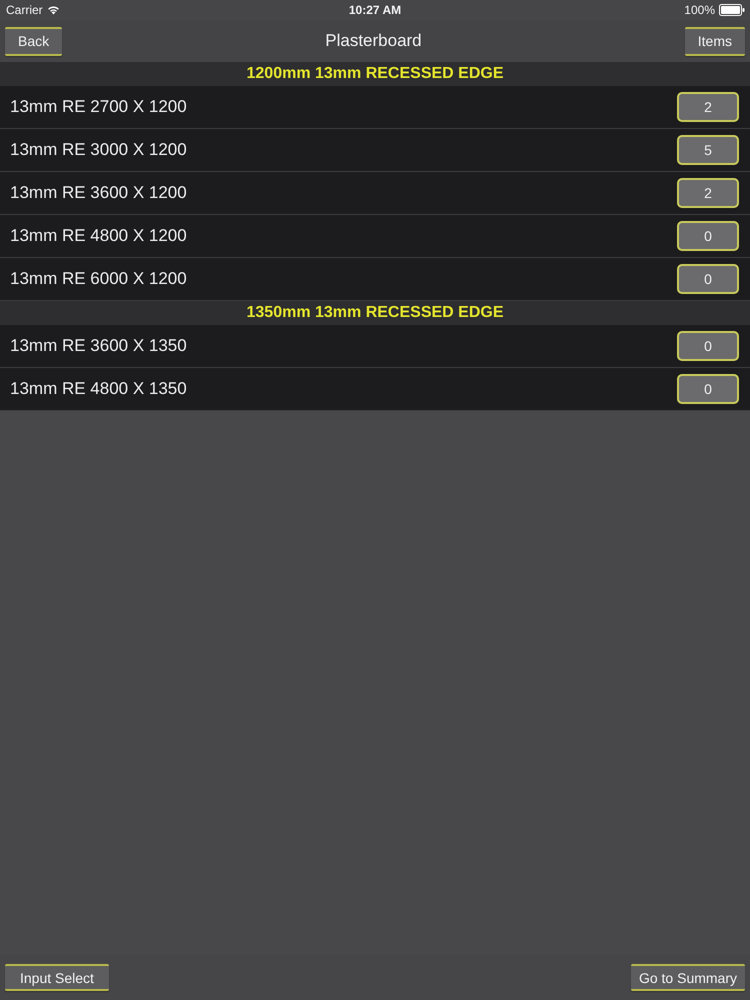  I want to click on battery-percent: 100%, so click(699, 10).